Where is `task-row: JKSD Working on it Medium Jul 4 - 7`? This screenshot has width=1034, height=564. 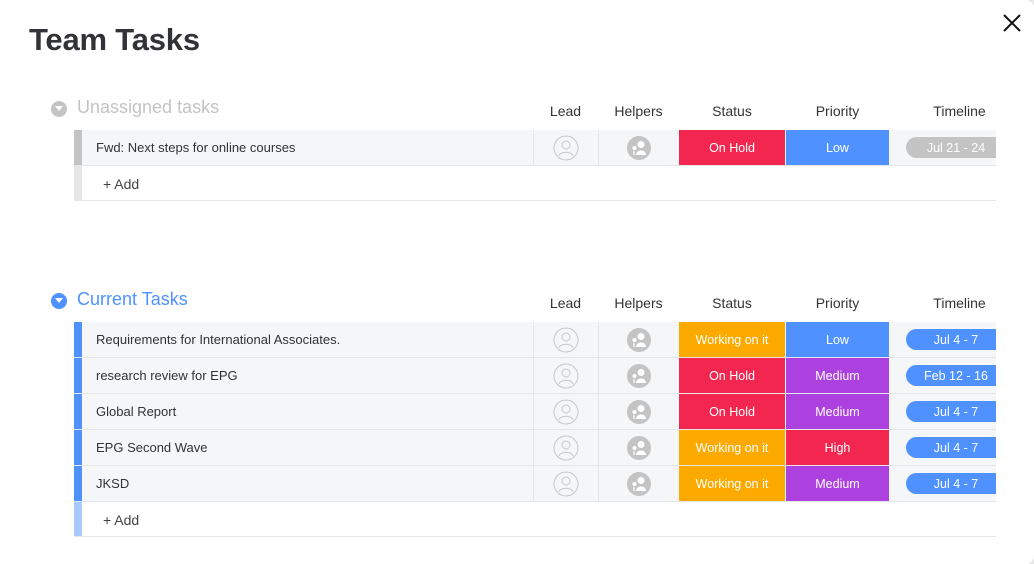
task-row: JKSD Working on it Medium Jul 4 - 7 is located at coordinates (535, 484).